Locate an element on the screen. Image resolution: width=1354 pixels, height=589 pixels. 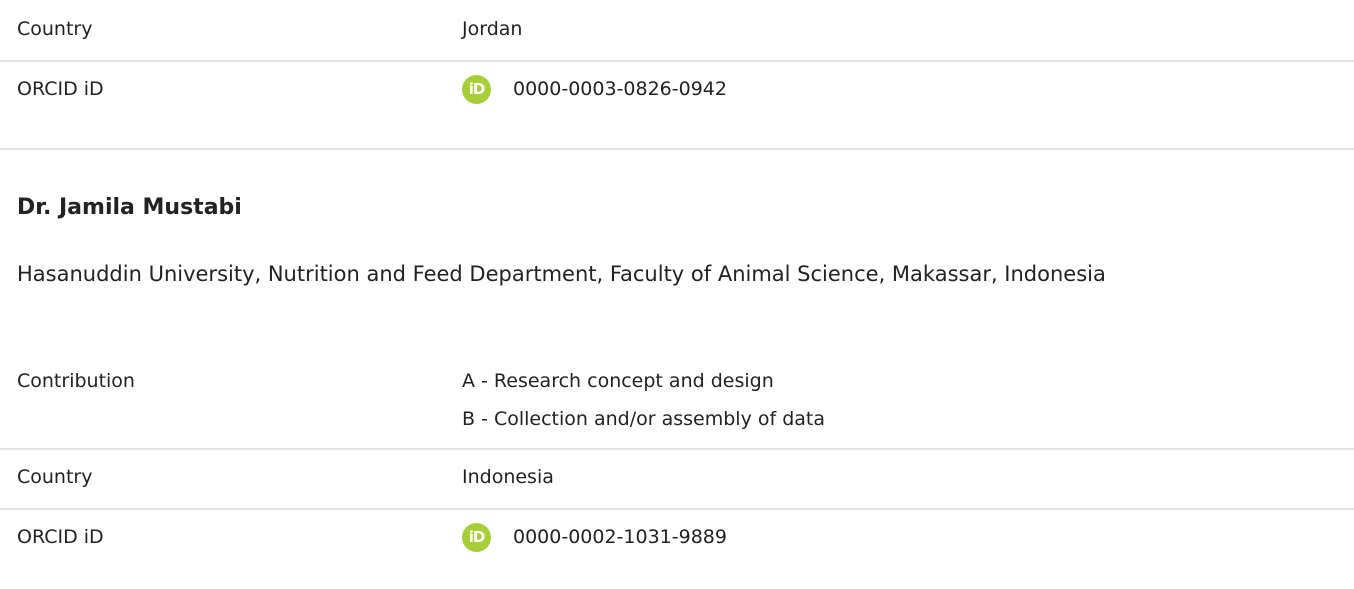
country-value: Indonesia is located at coordinates (508, 477).